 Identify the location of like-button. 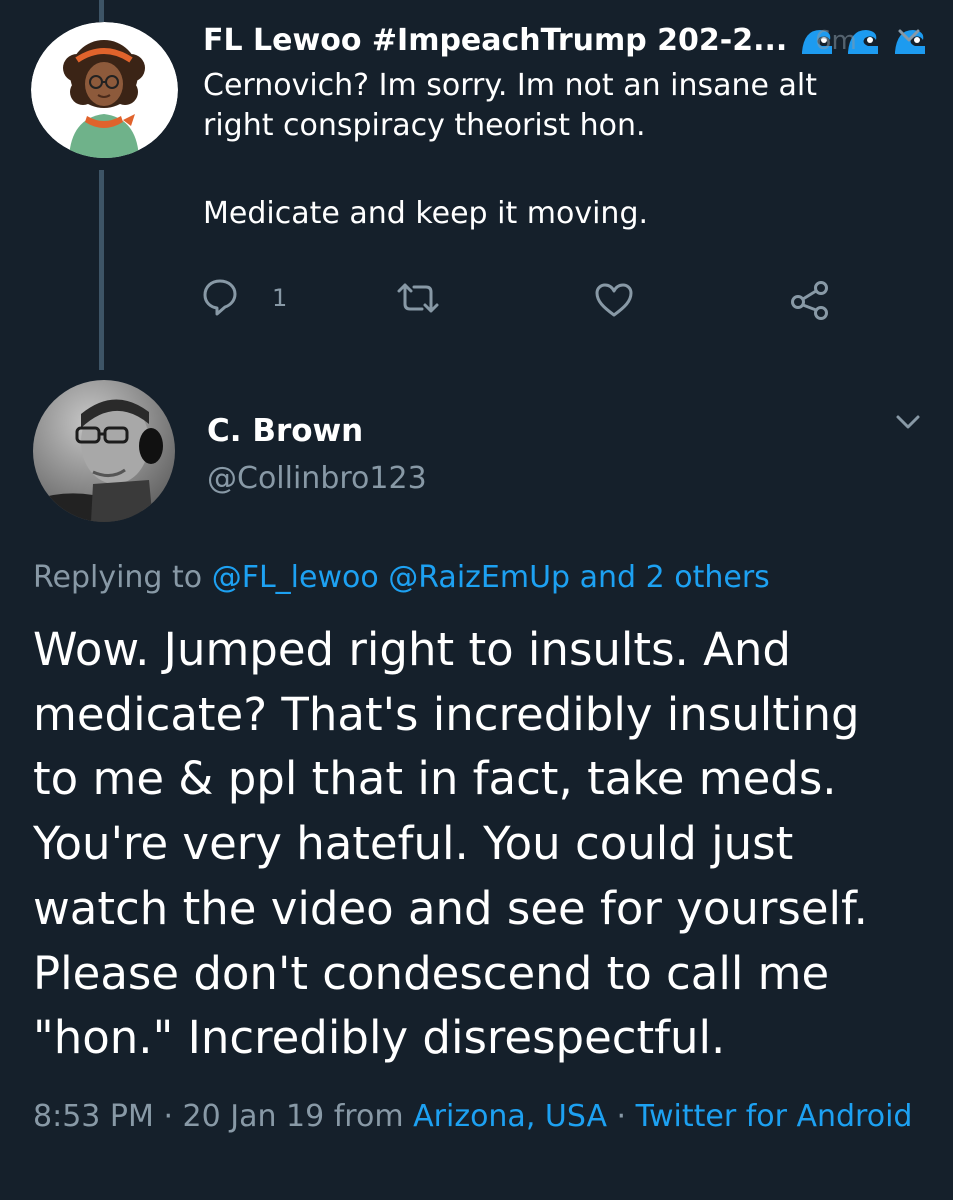
(614, 302).